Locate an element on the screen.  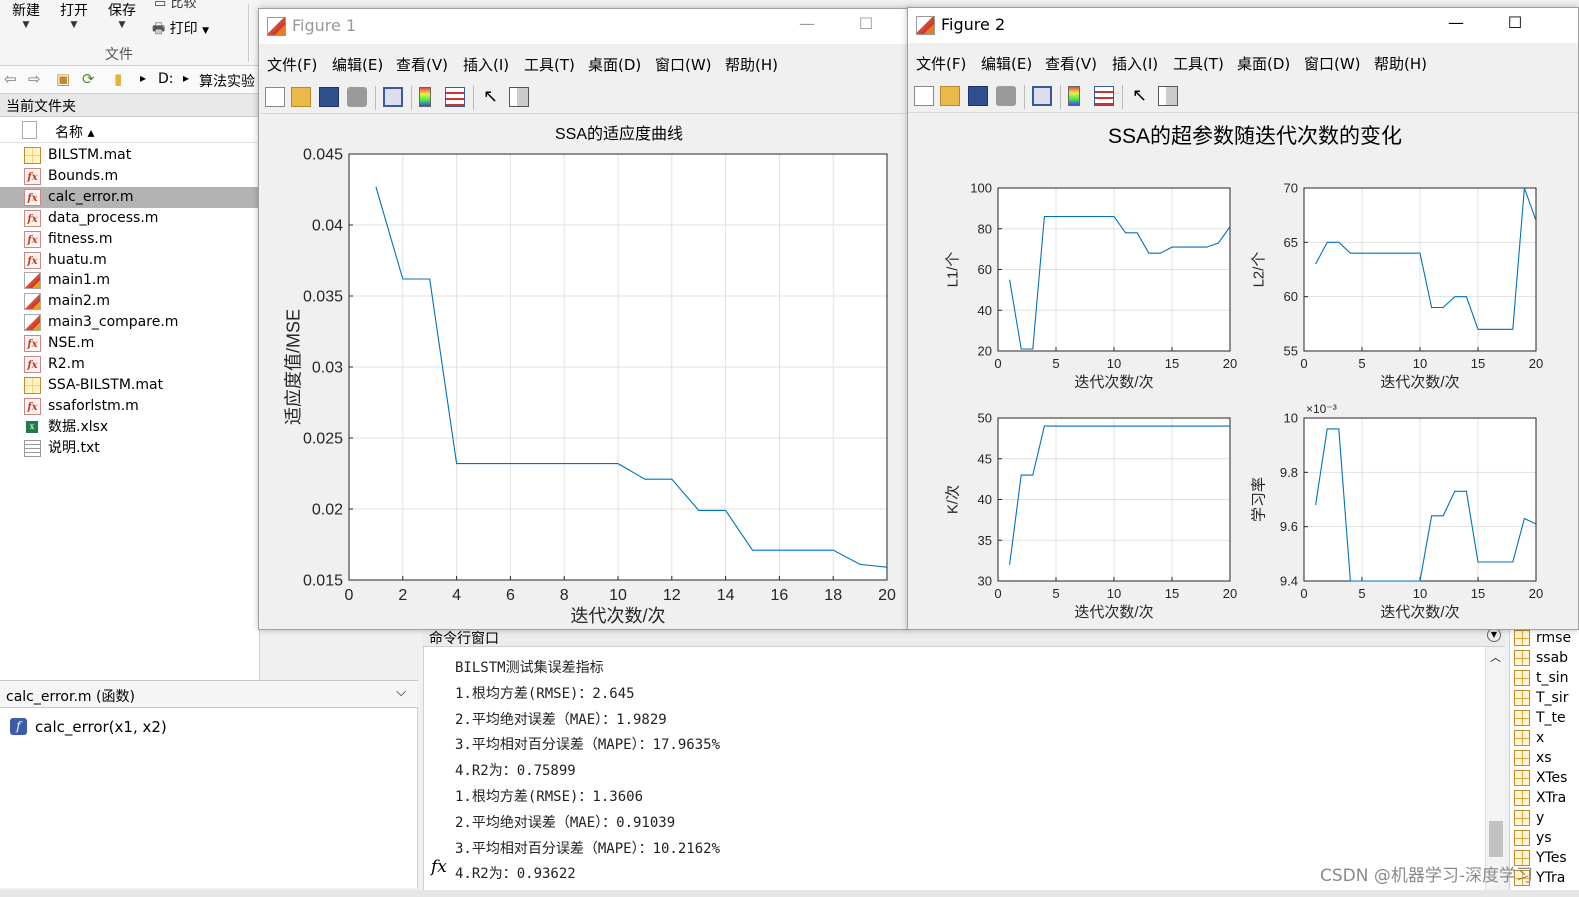
fx-prompt-icon: fx is located at coordinates (439, 867).